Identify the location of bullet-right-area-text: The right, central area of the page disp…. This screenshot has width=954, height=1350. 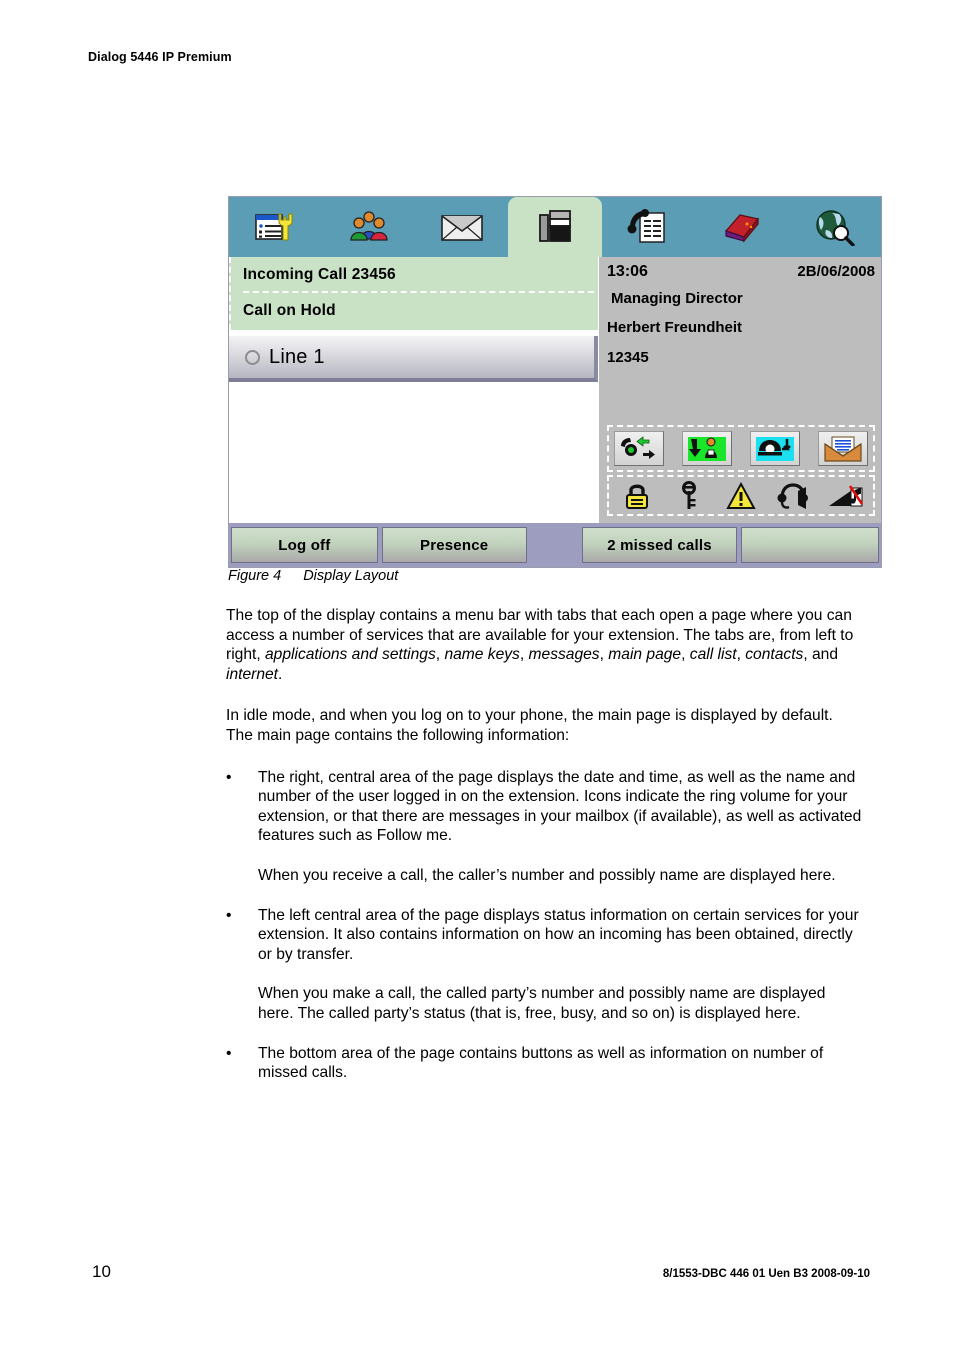
(560, 806).